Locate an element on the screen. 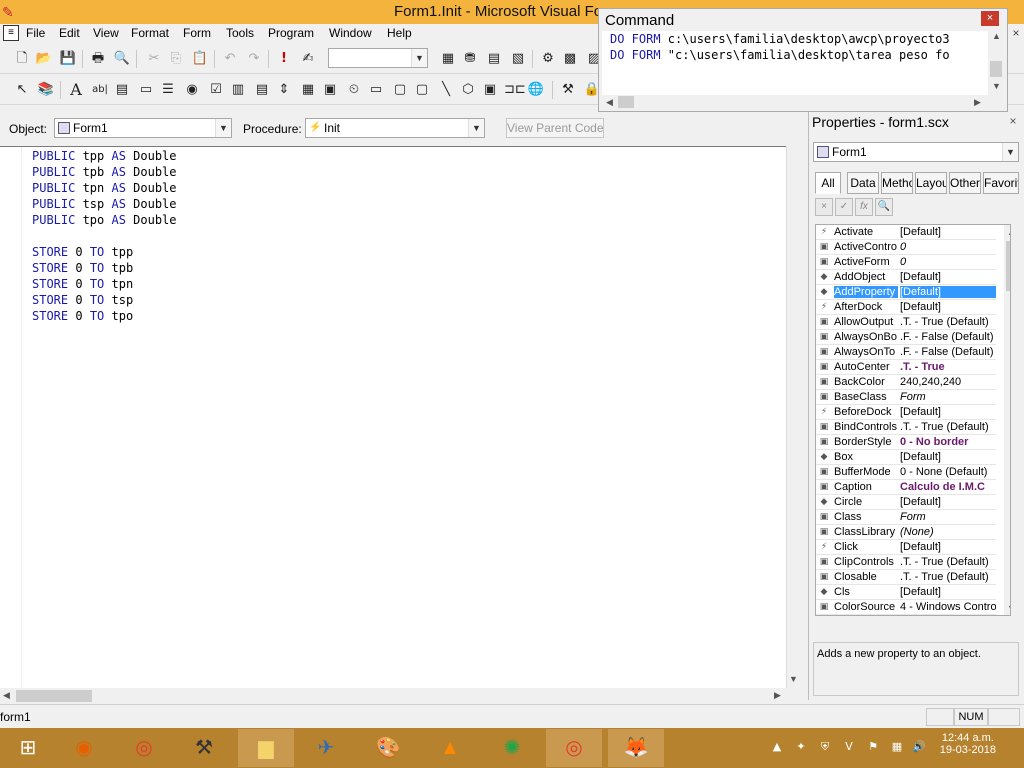  property-value: 240,240,240 is located at coordinates (948, 382).